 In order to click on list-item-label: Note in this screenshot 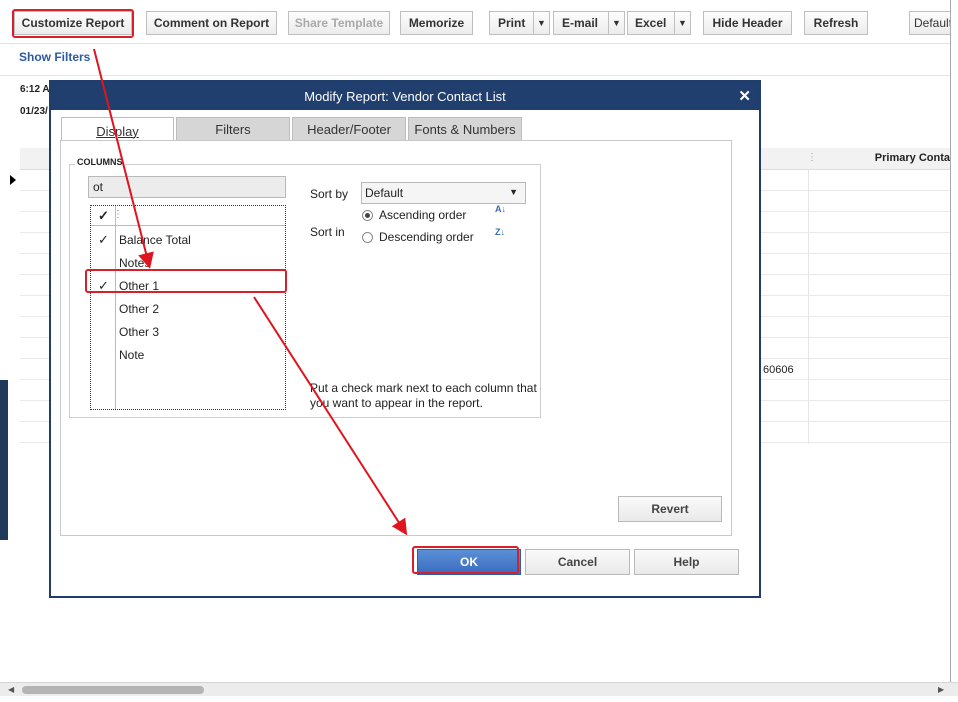, I will do `click(132, 355)`.